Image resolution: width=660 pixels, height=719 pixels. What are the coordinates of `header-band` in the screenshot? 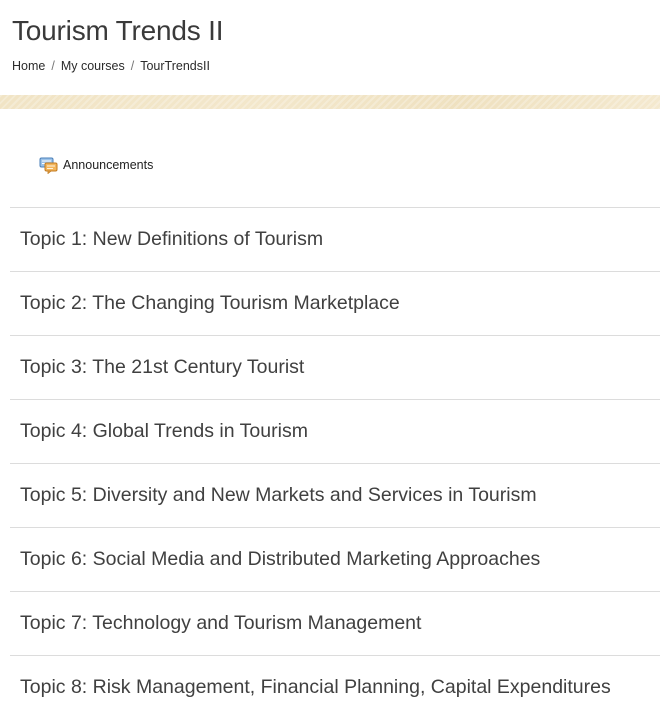 It's located at (330, 102).